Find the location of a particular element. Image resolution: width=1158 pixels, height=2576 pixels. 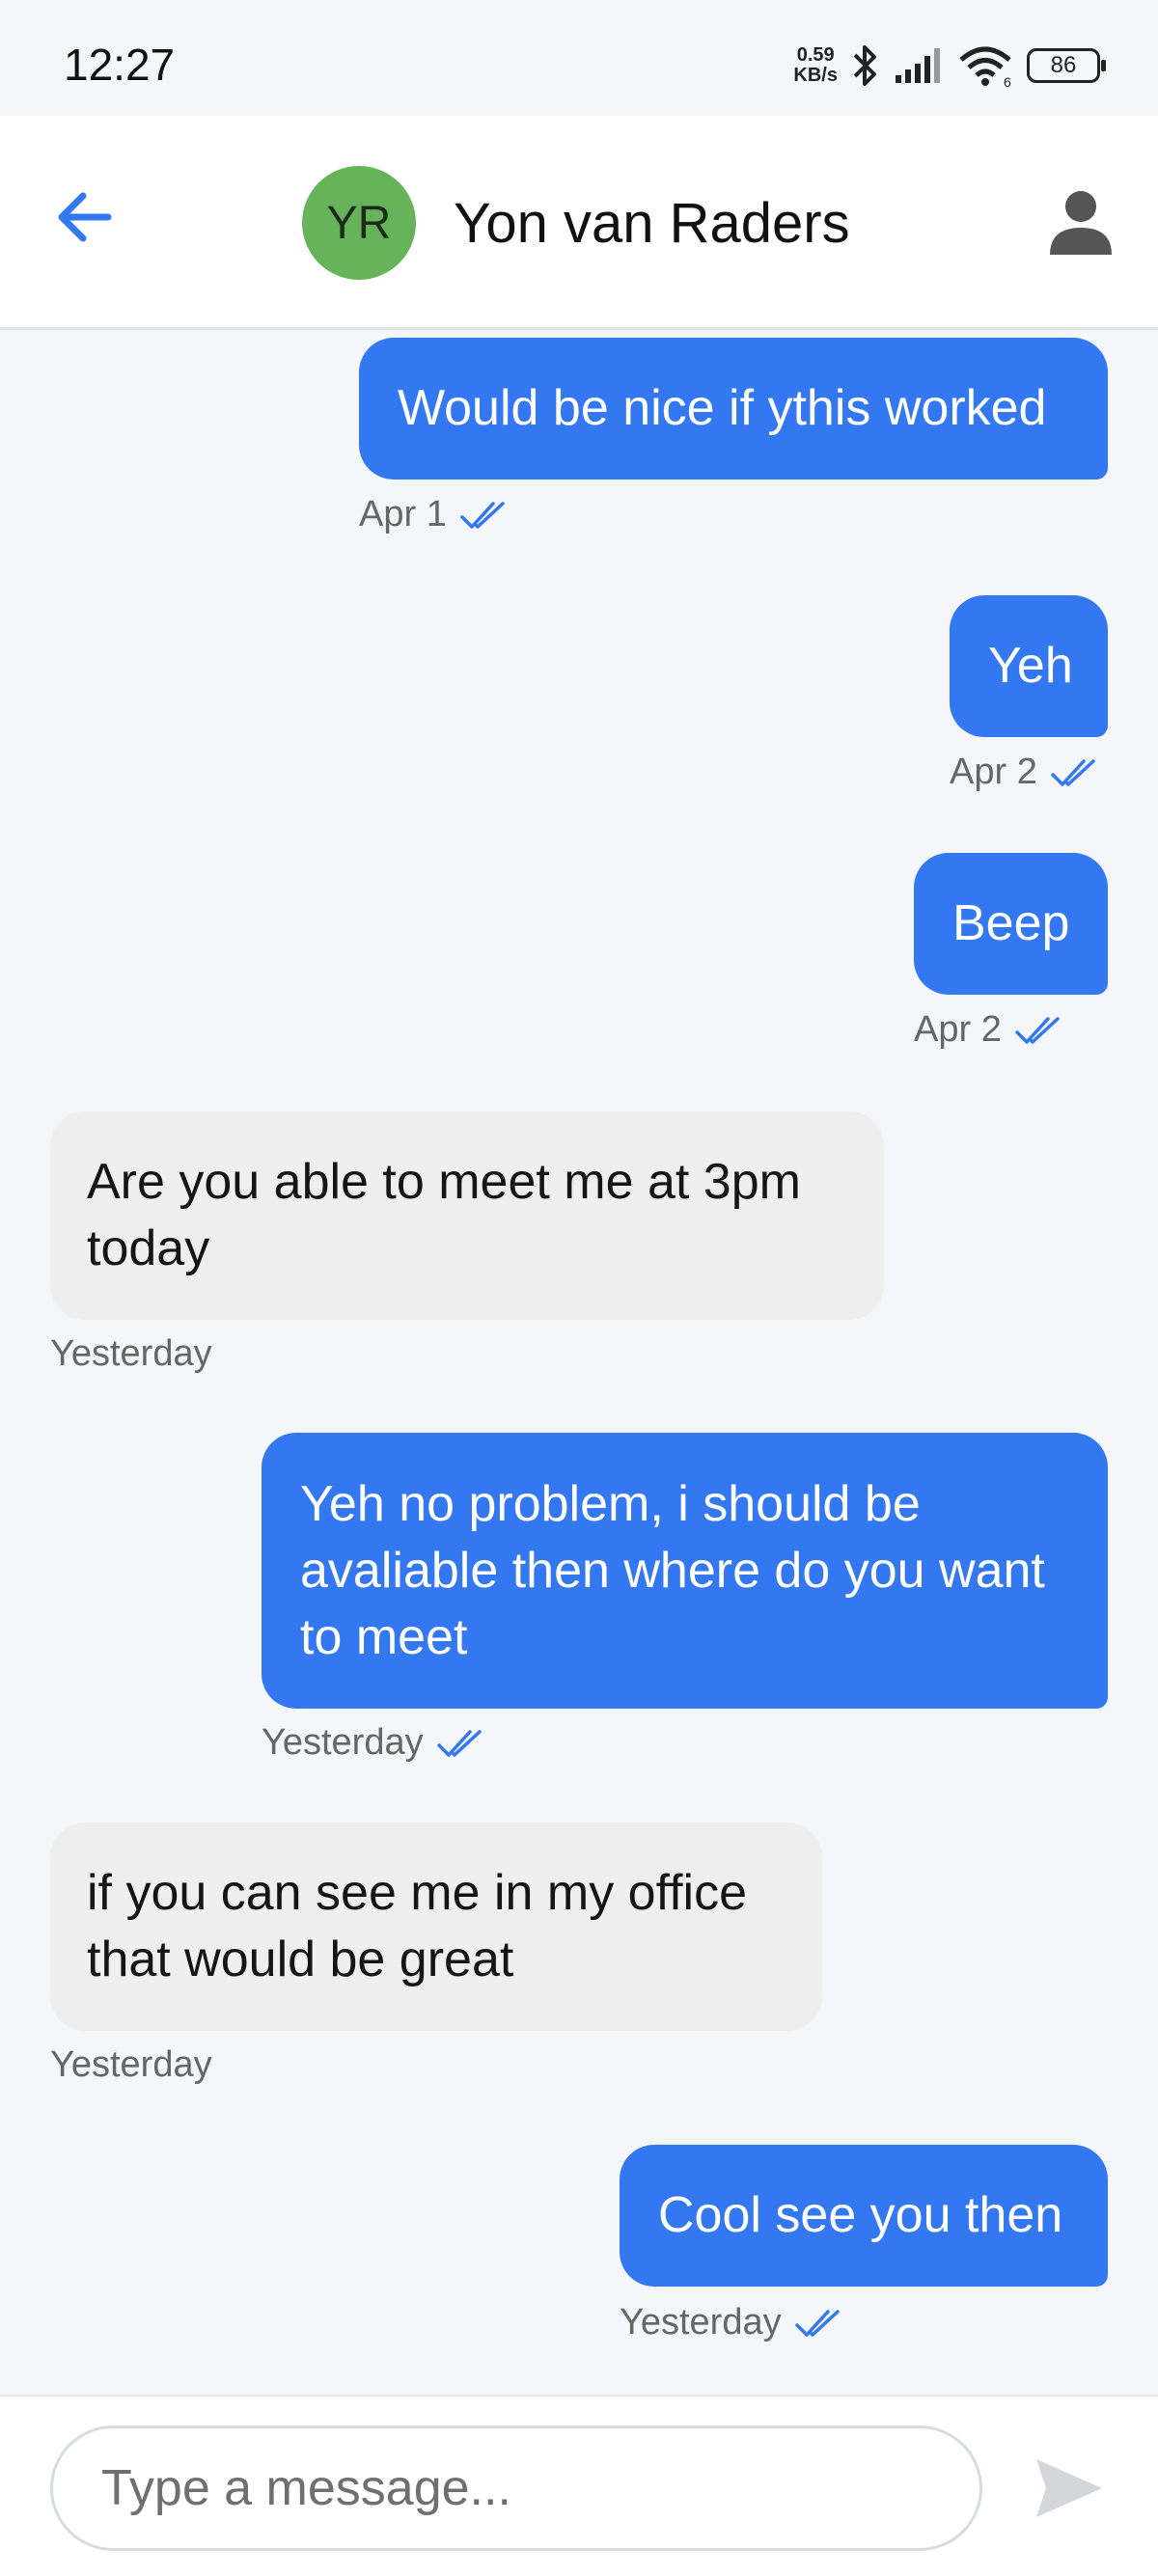

message-composer is located at coordinates (579, 2485).